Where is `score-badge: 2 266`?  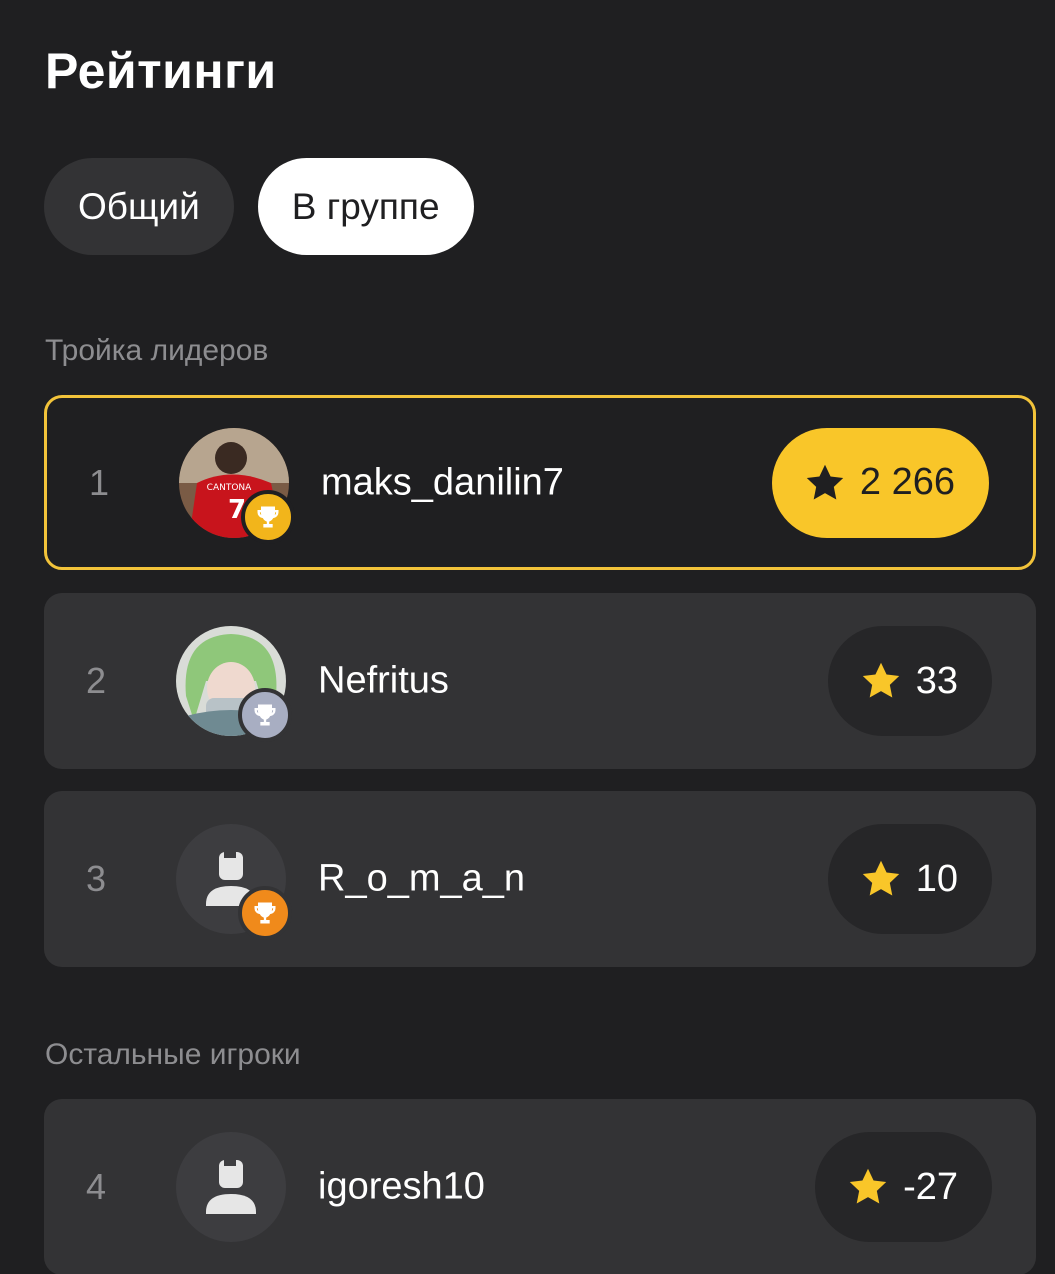 score-badge: 2 266 is located at coordinates (880, 482).